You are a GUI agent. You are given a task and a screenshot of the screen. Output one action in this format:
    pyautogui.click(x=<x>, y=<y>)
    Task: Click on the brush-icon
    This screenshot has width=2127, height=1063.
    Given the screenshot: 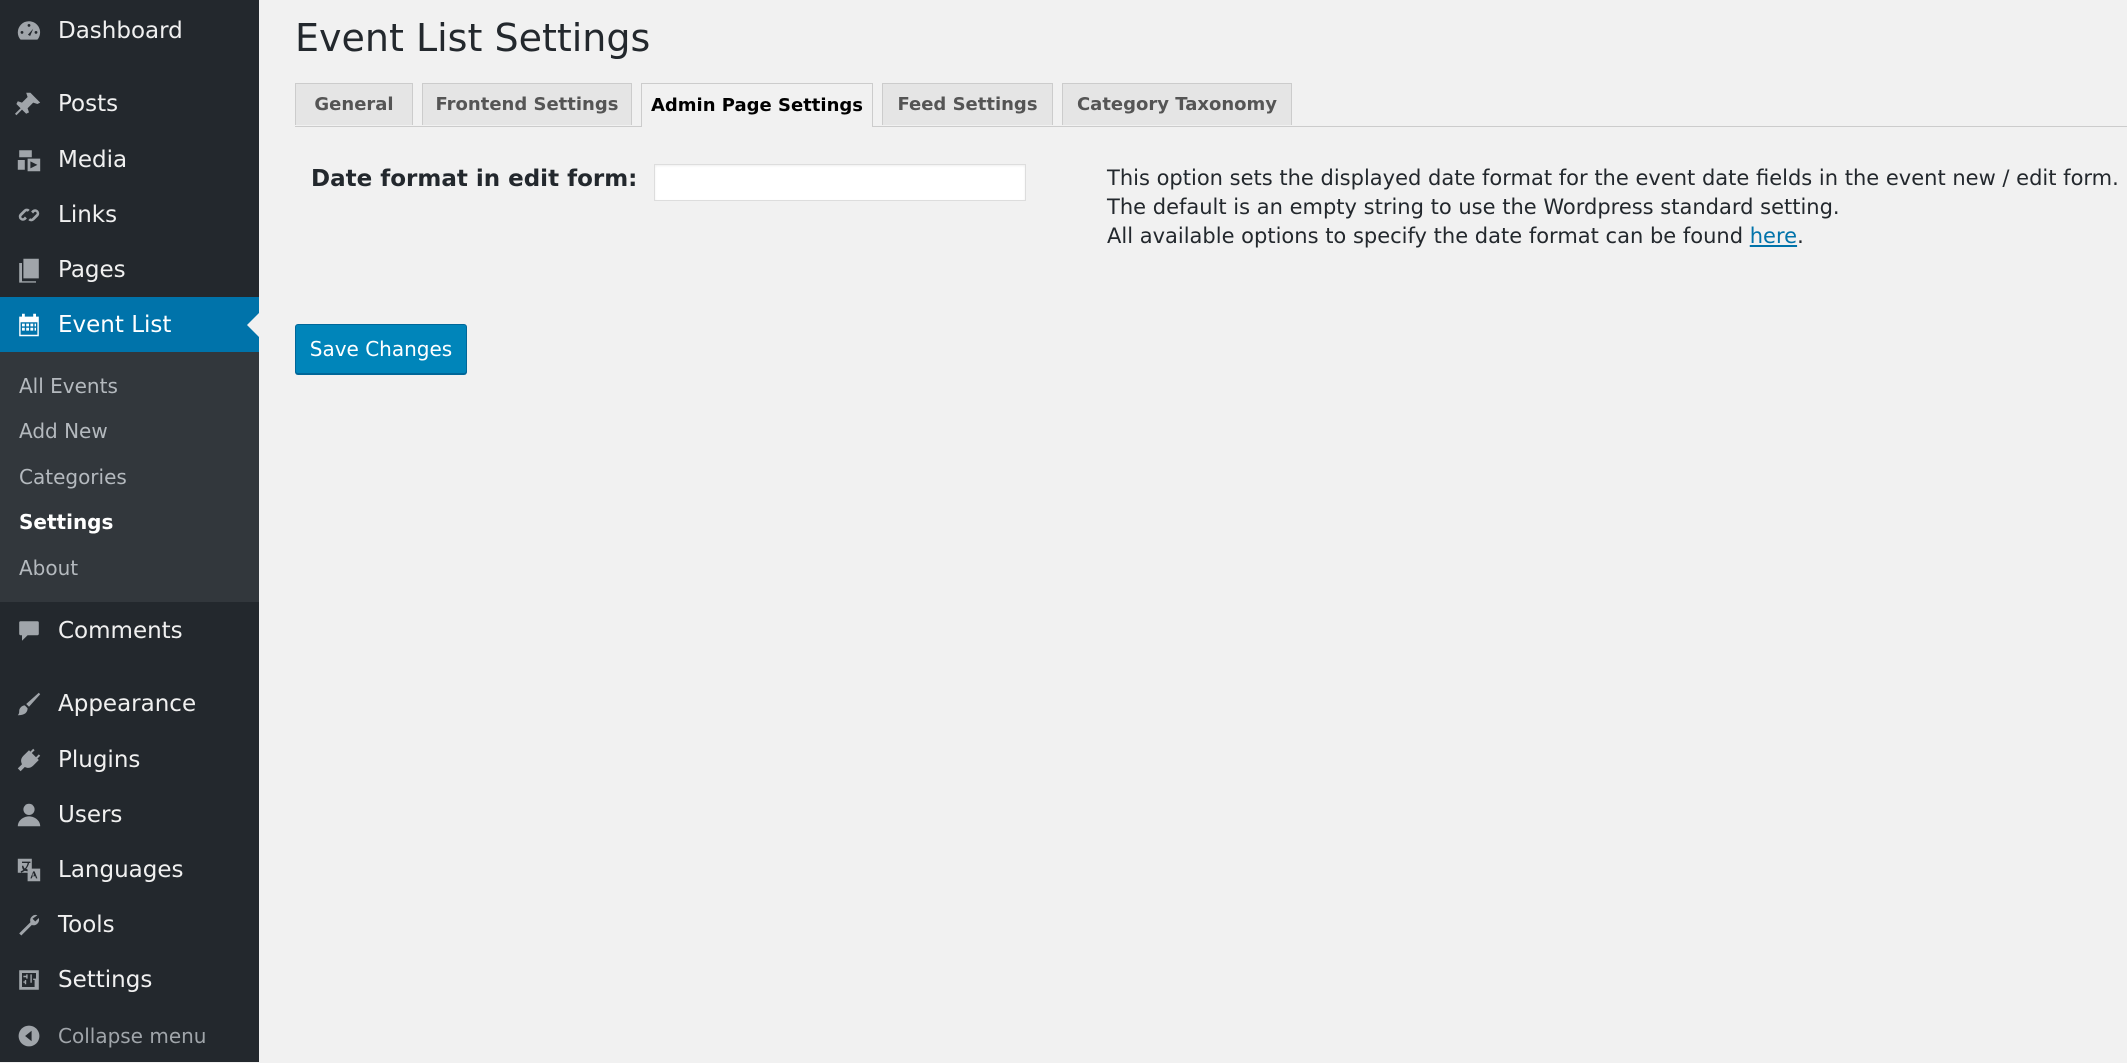 What is the action you would take?
    pyautogui.click(x=29, y=704)
    